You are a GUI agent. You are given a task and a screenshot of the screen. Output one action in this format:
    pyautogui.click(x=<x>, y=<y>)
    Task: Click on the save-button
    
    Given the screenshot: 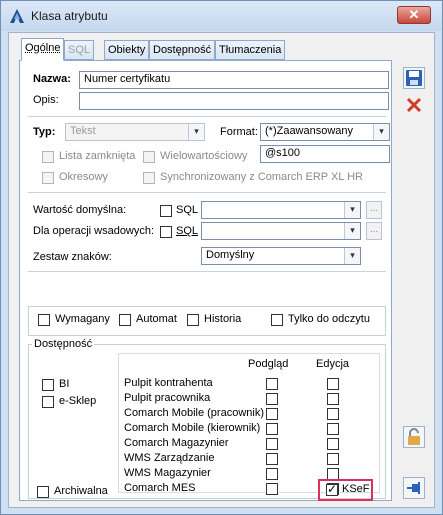 What is the action you would take?
    pyautogui.click(x=414, y=78)
    